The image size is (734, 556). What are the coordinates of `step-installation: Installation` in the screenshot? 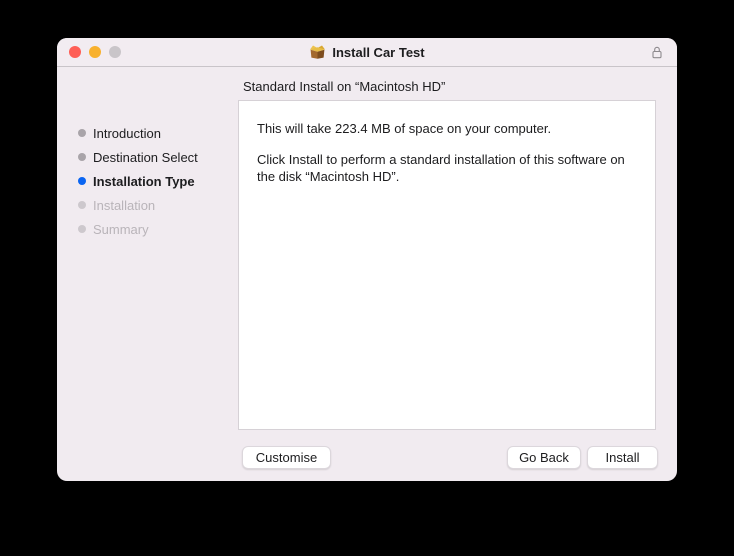 It's located at (163, 205).